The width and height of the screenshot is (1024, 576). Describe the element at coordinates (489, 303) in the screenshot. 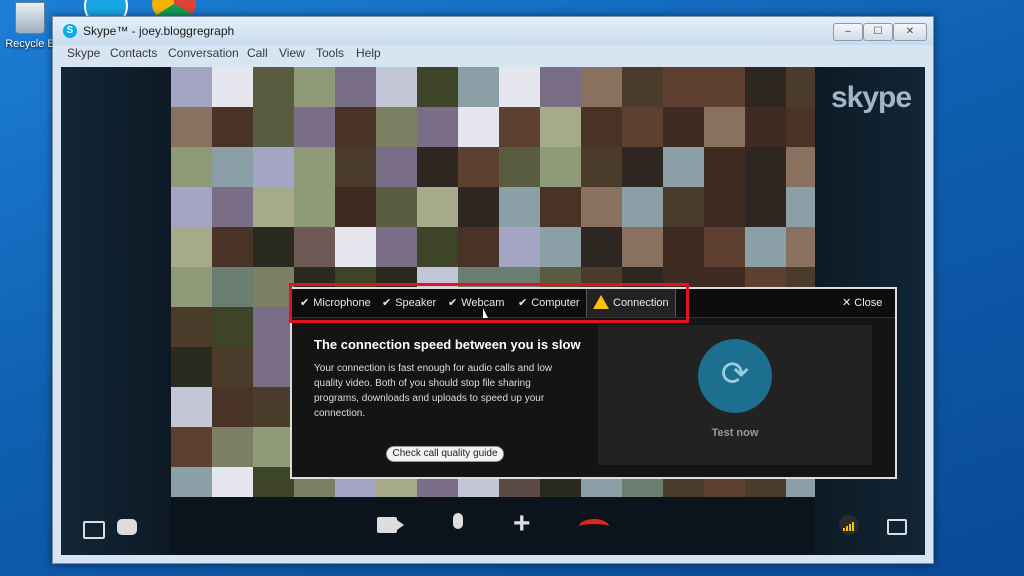

I see `highlight-box` at that location.